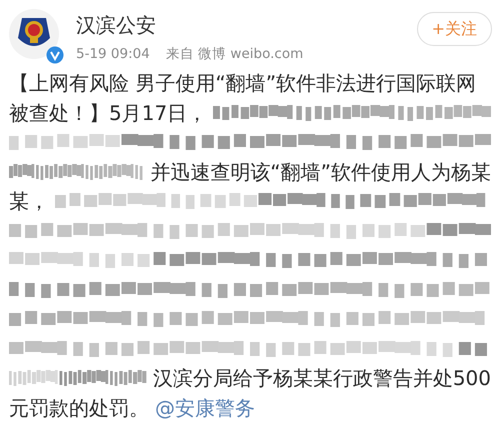 This screenshot has height=430, width=500. Describe the element at coordinates (238, 25) in the screenshot. I see `account-name: 汉滨公安` at that location.